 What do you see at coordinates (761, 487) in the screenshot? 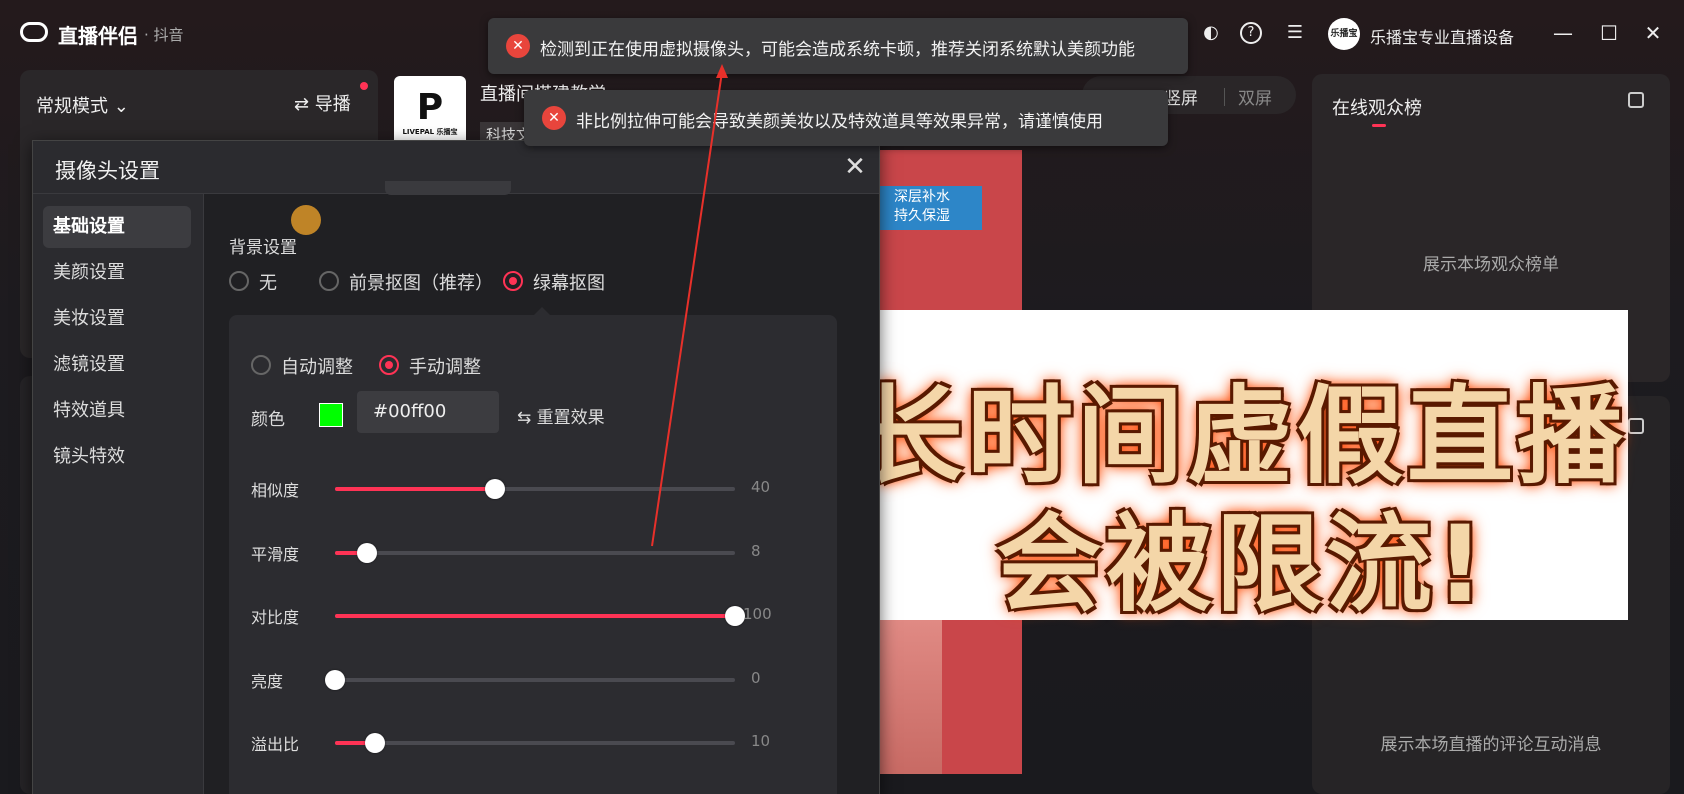
I see `slider-value: 40` at bounding box center [761, 487].